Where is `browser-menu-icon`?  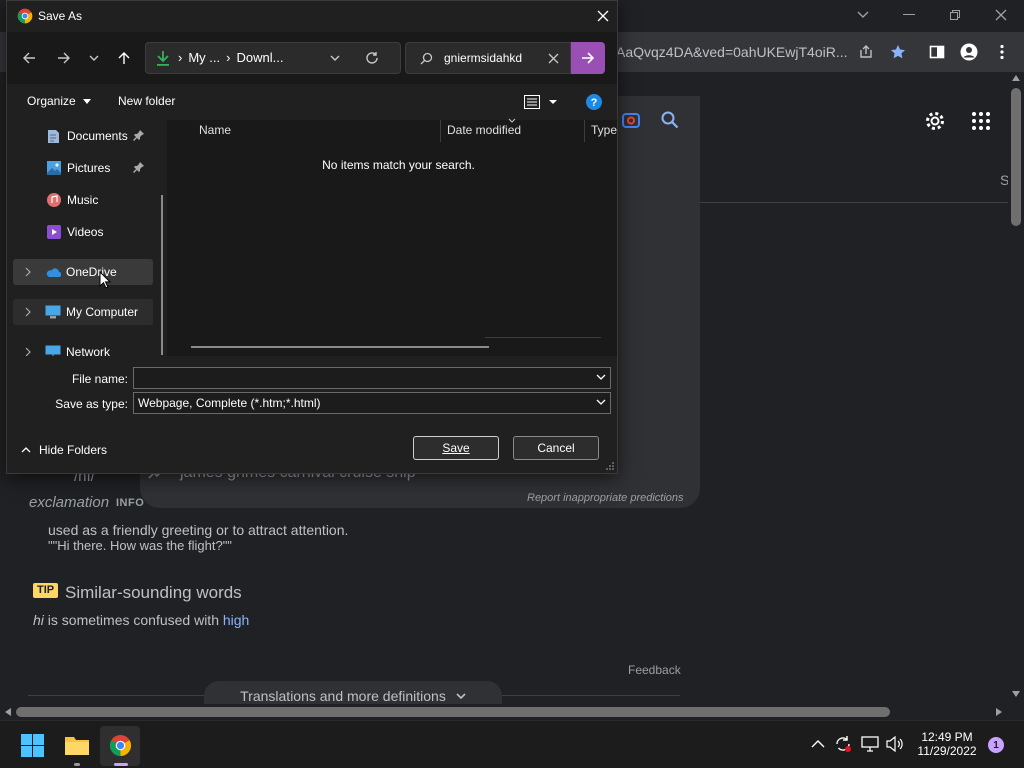 browser-menu-icon is located at coordinates (1002, 52).